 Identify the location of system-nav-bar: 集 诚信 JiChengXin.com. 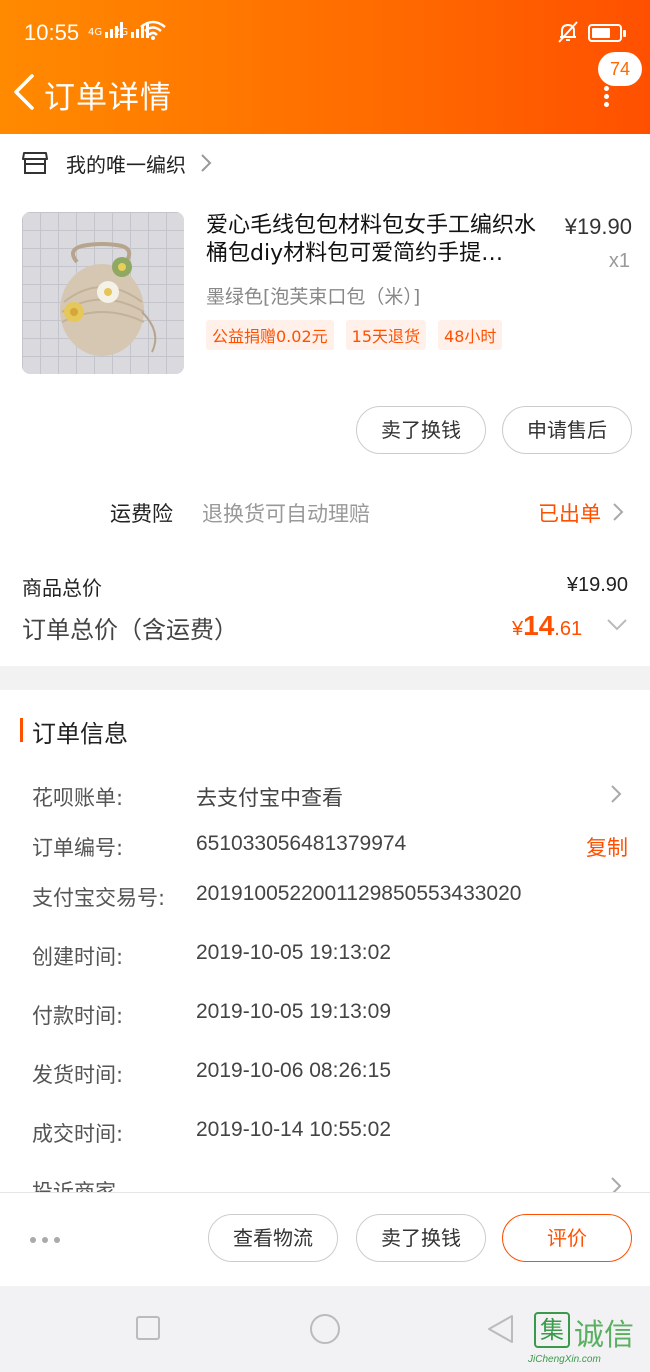
(325, 1329).